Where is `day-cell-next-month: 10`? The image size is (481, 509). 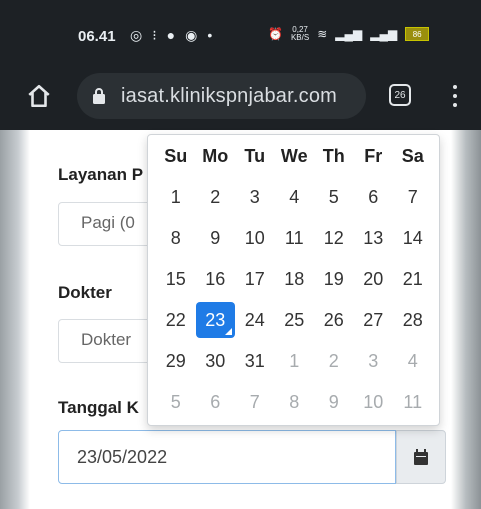
day-cell-next-month: 10 is located at coordinates (374, 402).